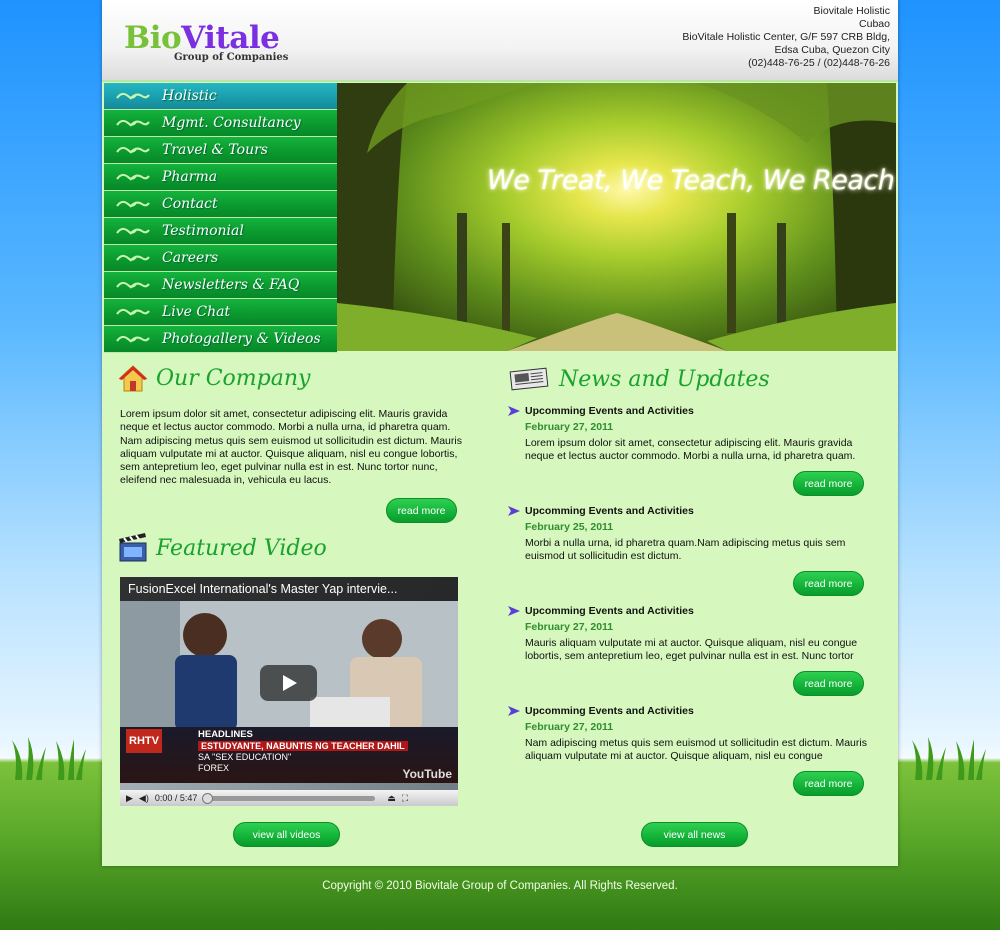 The width and height of the screenshot is (1000, 930). What do you see at coordinates (569, 527) in the screenshot?
I see `news-date: February 25, 2011` at bounding box center [569, 527].